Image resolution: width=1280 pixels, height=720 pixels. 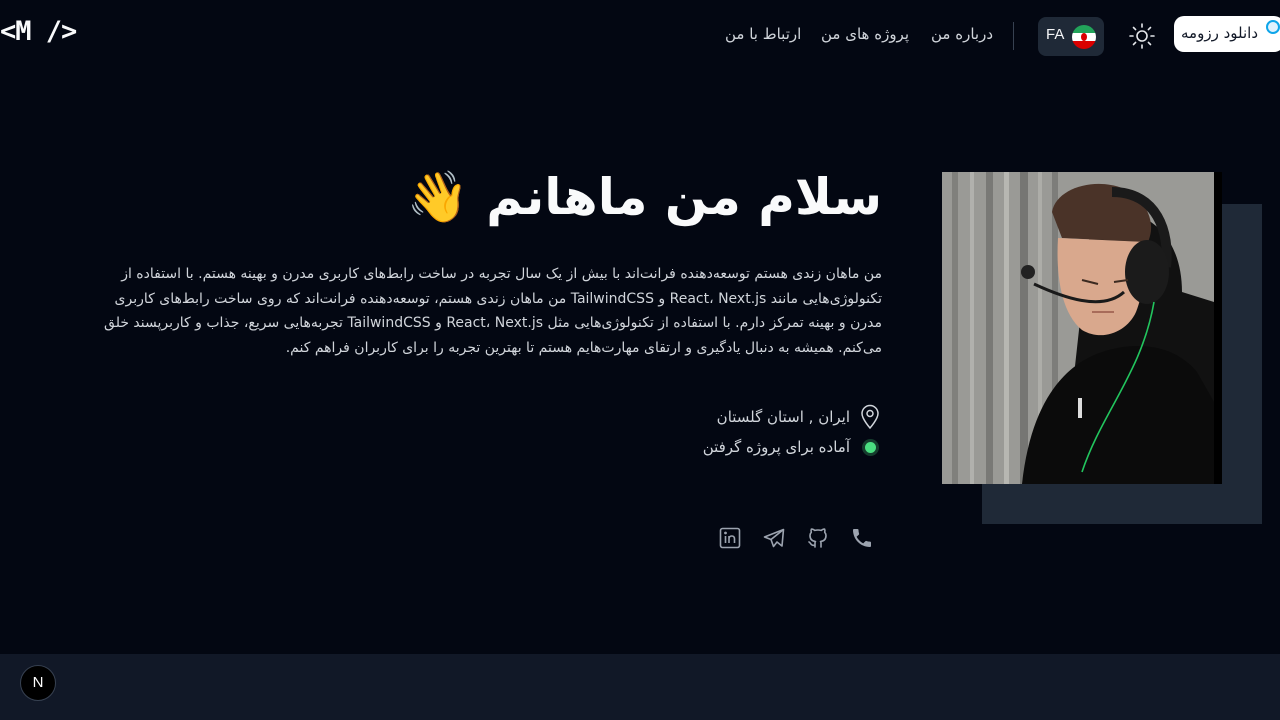 I want to click on phone-icon, so click(x=862, y=538).